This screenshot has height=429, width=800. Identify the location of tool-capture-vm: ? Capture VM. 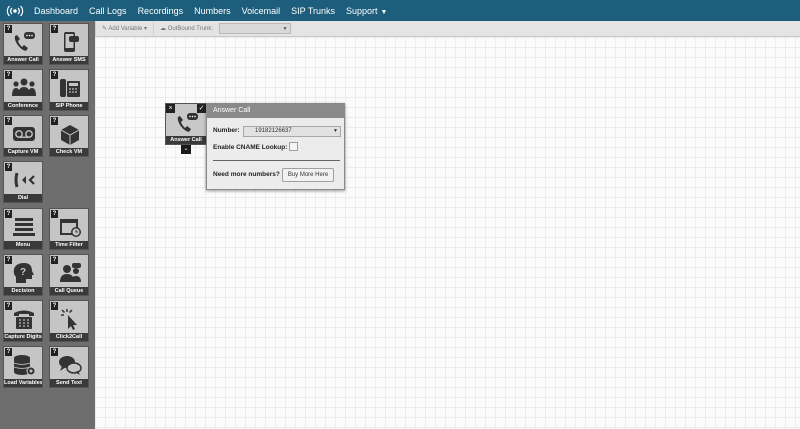
(23, 136).